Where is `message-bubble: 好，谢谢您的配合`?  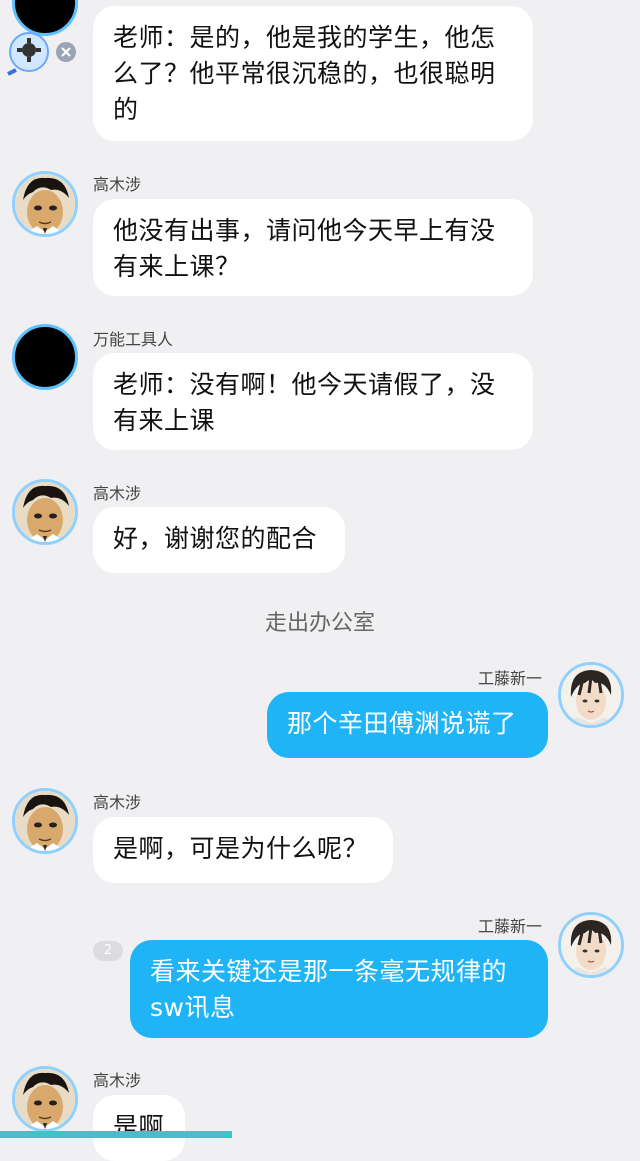 message-bubble: 好，谢谢您的配合 is located at coordinates (219, 540).